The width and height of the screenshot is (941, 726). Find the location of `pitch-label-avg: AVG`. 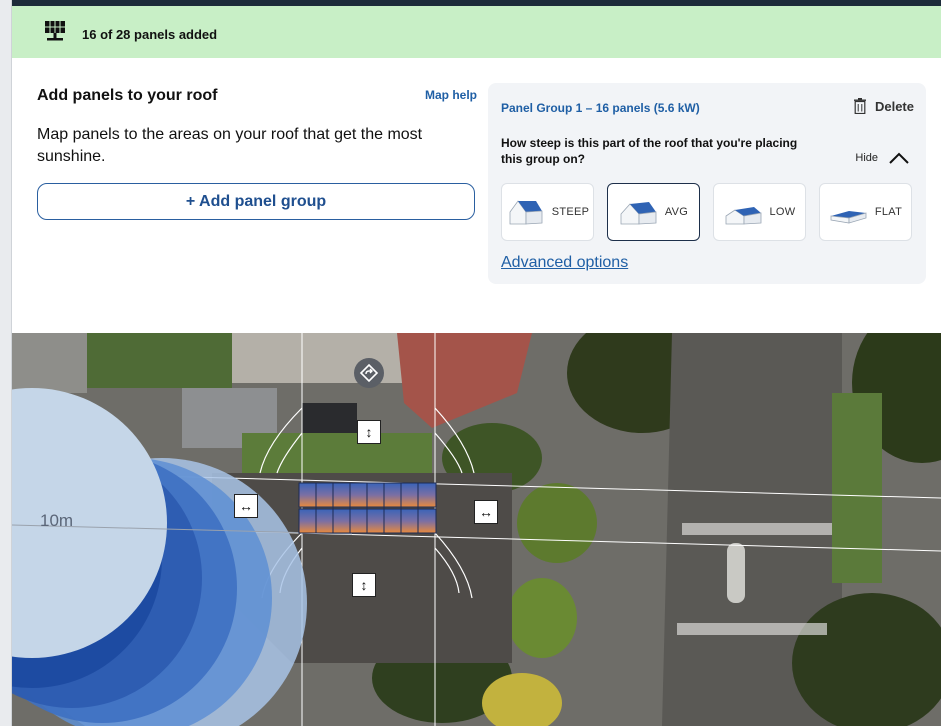

pitch-label-avg: AVG is located at coordinates (676, 212).